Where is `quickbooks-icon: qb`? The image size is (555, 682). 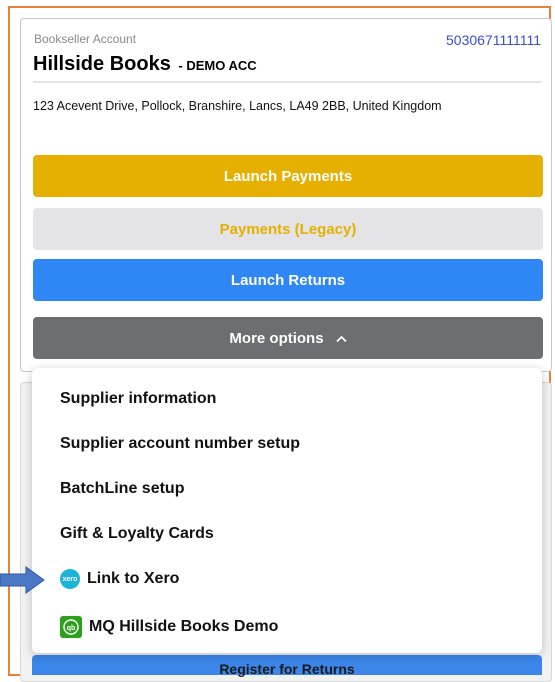
quickbooks-icon: qb is located at coordinates (71, 627).